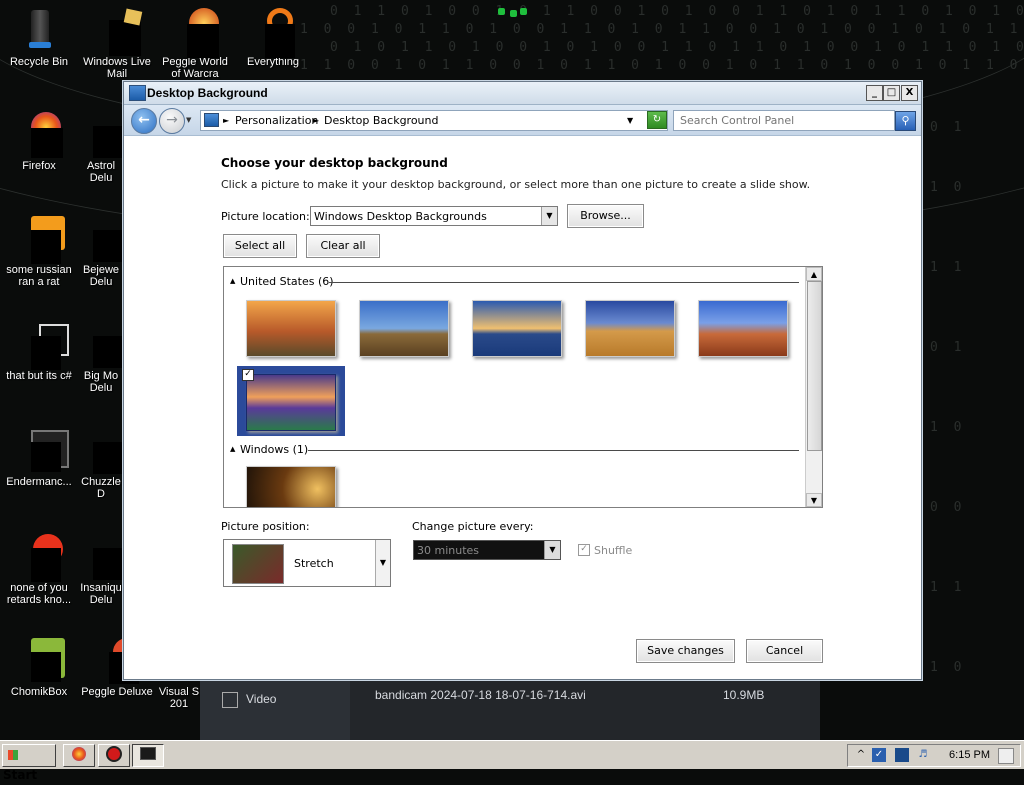  What do you see at coordinates (39, 276) in the screenshot?
I see `russian-rat-label: some russian ran a rat` at bounding box center [39, 276].